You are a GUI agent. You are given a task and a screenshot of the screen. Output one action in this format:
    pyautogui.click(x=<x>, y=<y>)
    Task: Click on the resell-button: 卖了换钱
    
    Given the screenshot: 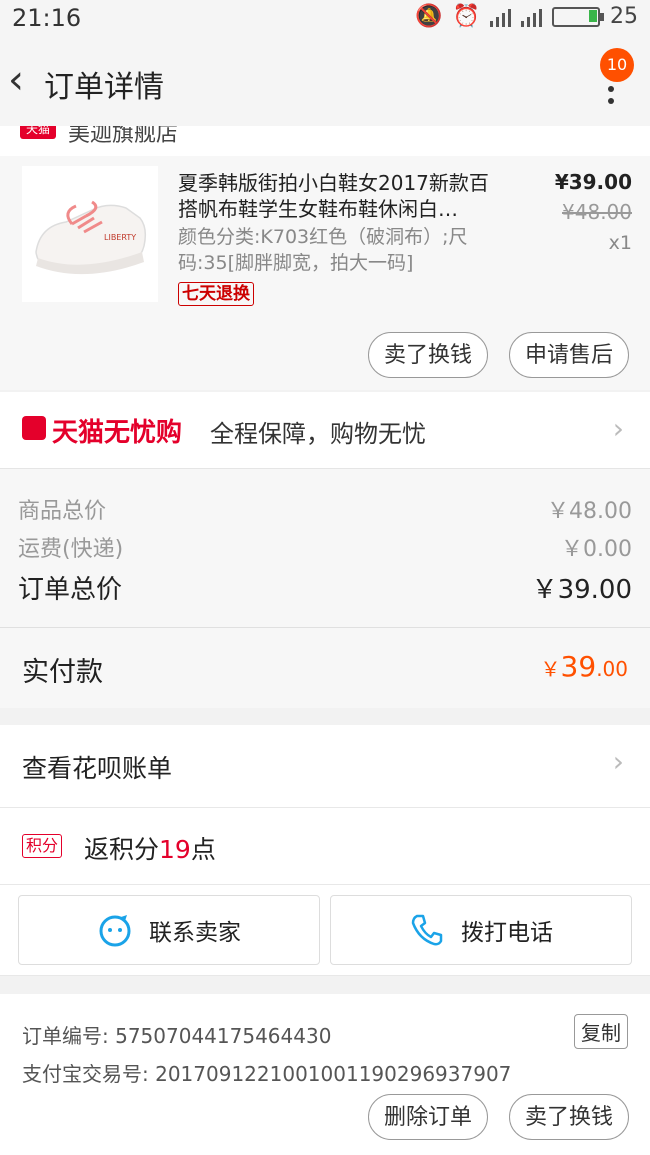 What is the action you would take?
    pyautogui.click(x=428, y=355)
    